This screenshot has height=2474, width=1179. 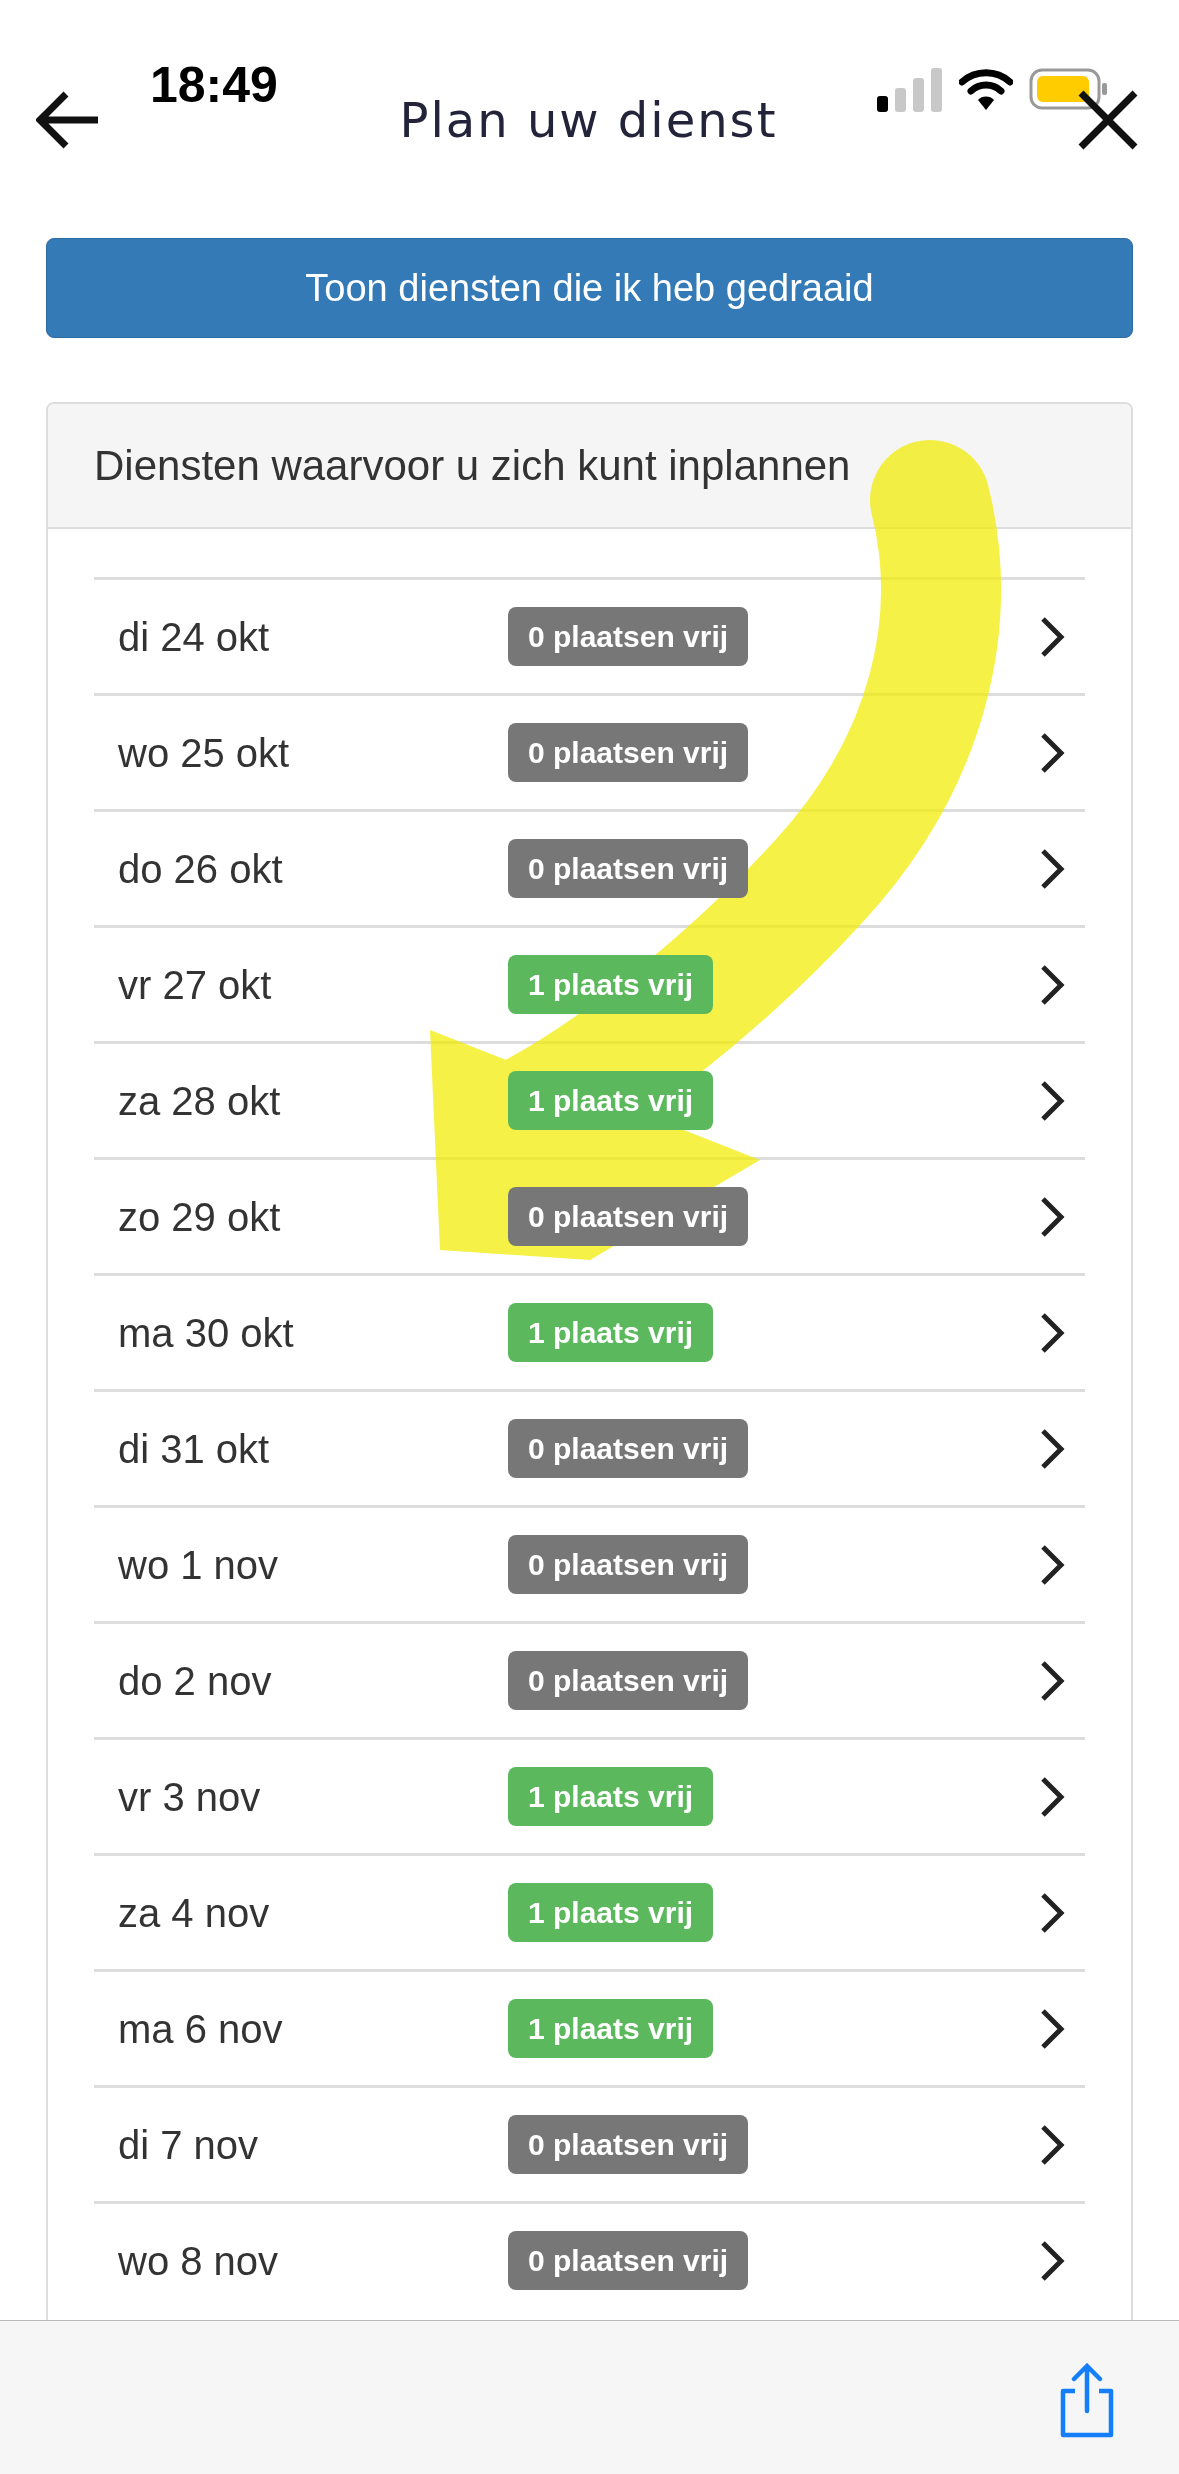 What do you see at coordinates (195, 1681) in the screenshot?
I see `date-label: do 2 nov` at bounding box center [195, 1681].